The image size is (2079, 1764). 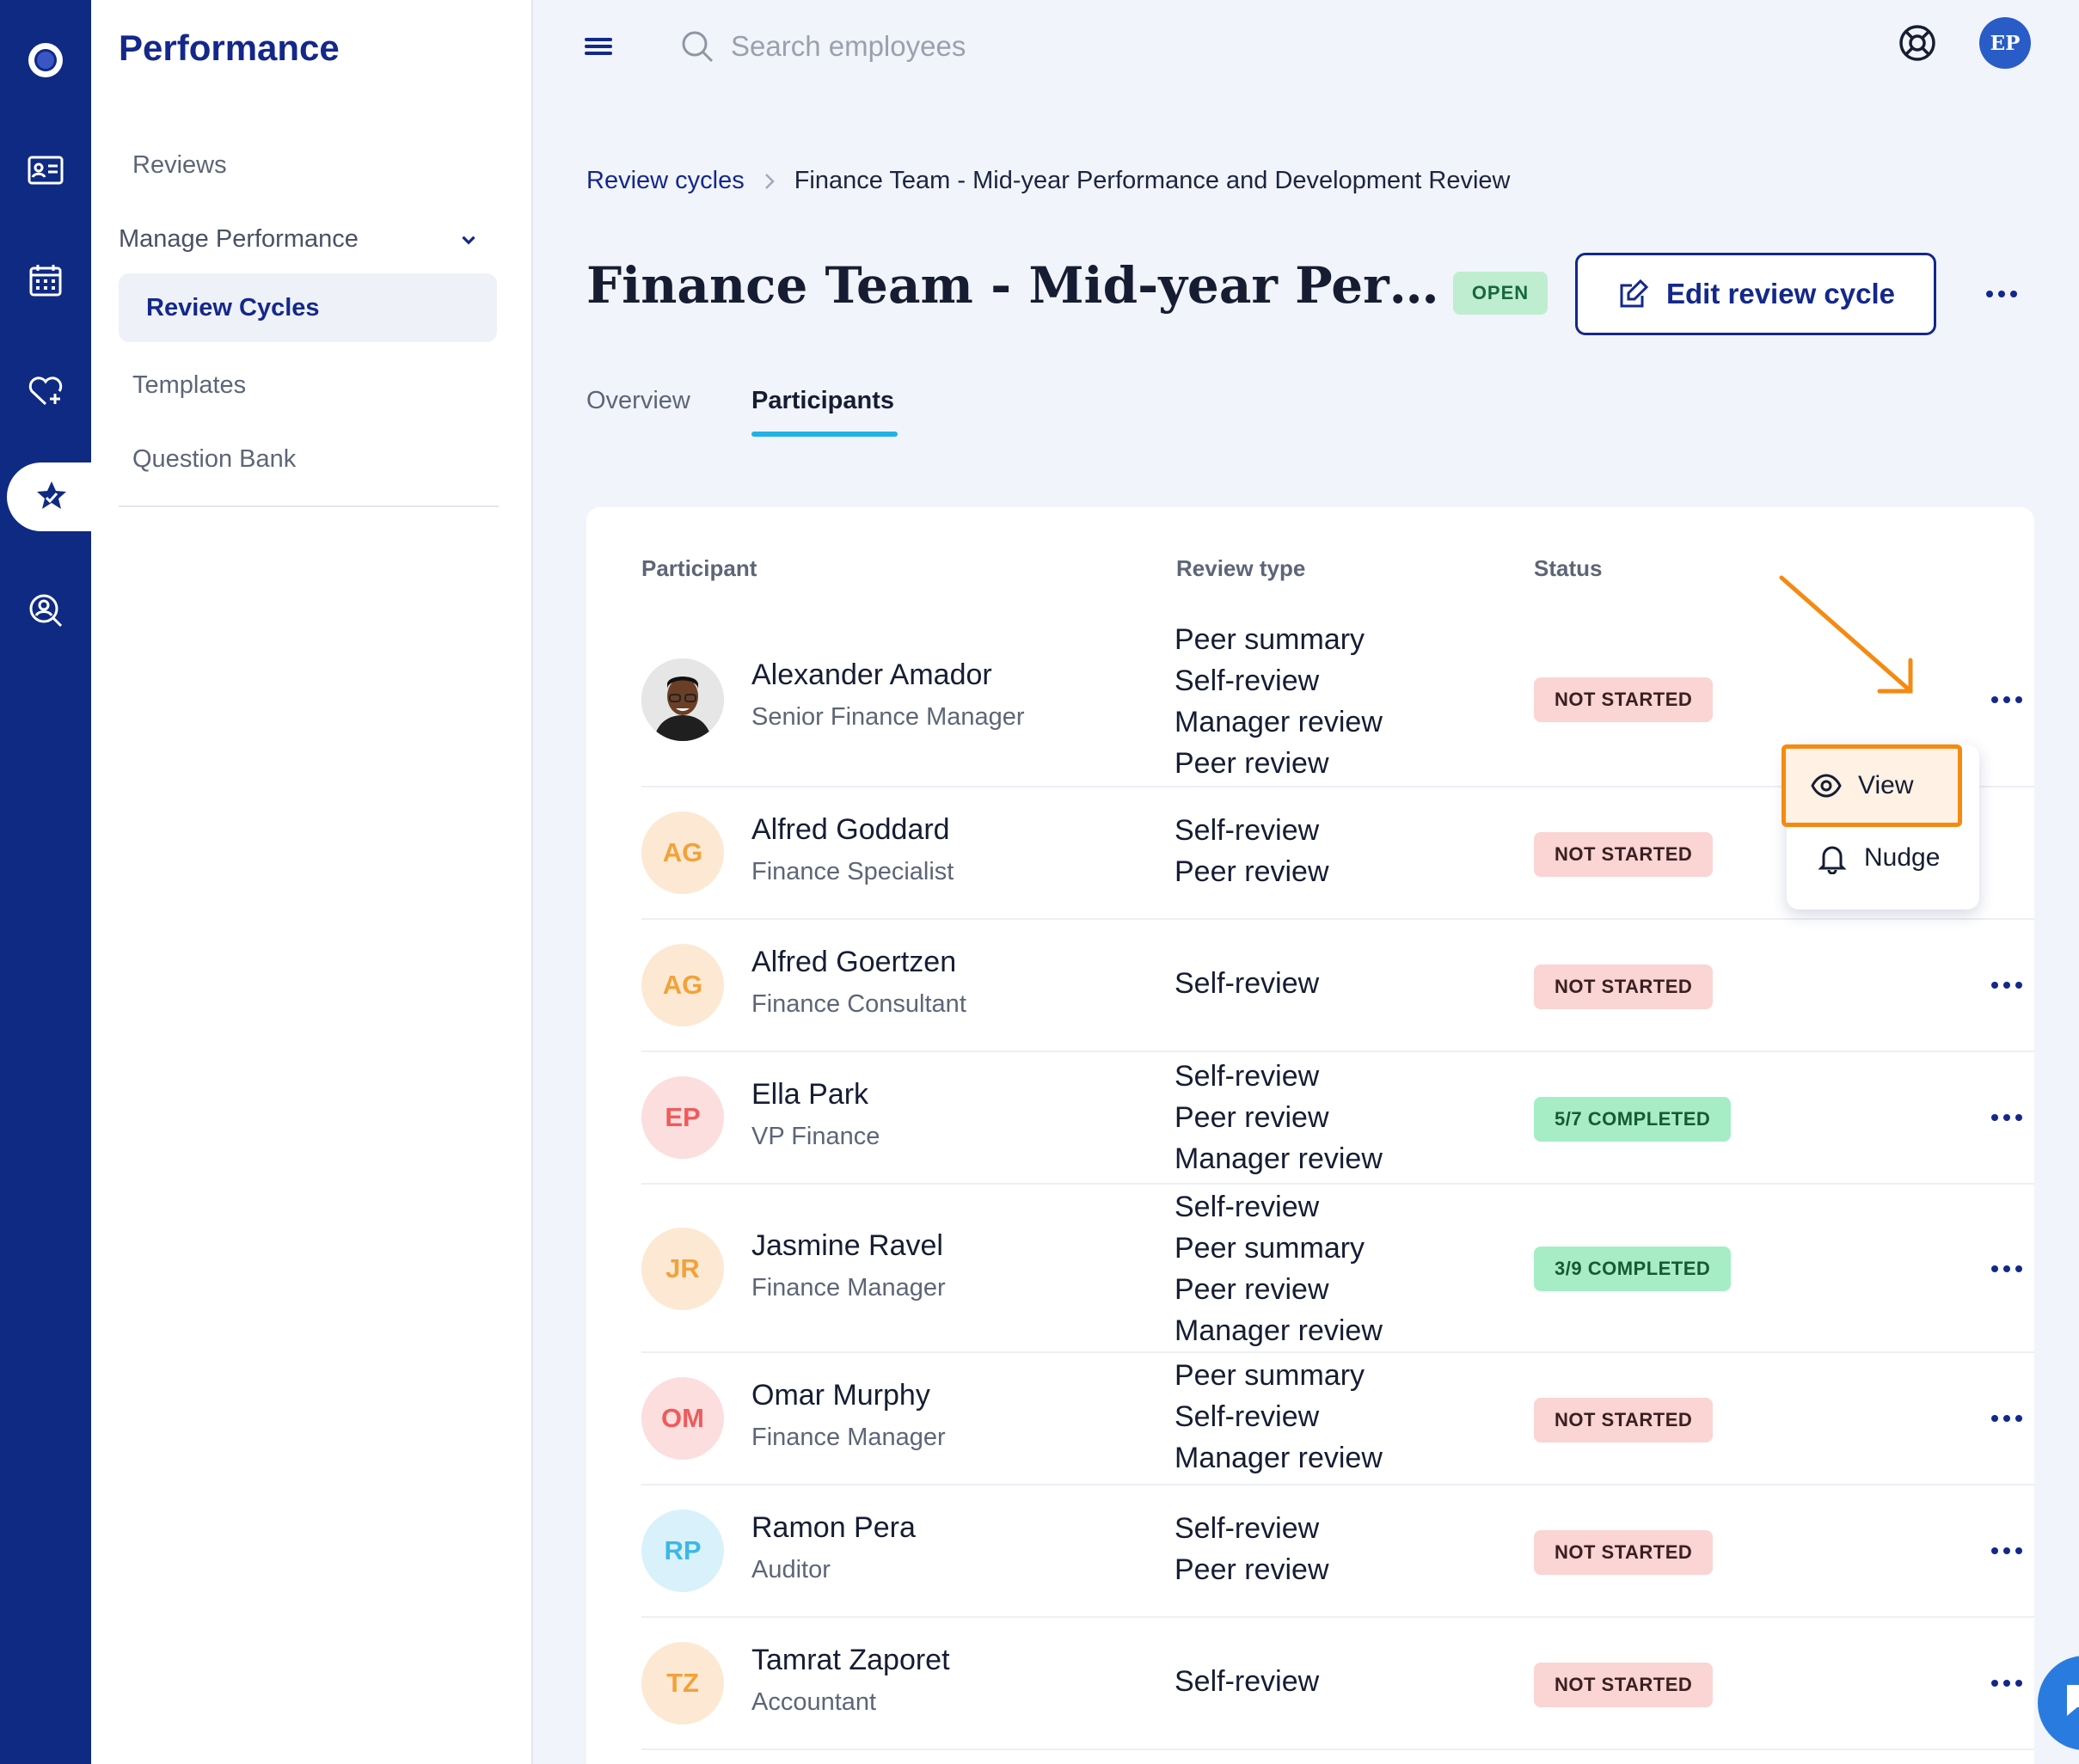 What do you see at coordinates (189, 385) in the screenshot?
I see `sidebar-item-templates: Templates` at bounding box center [189, 385].